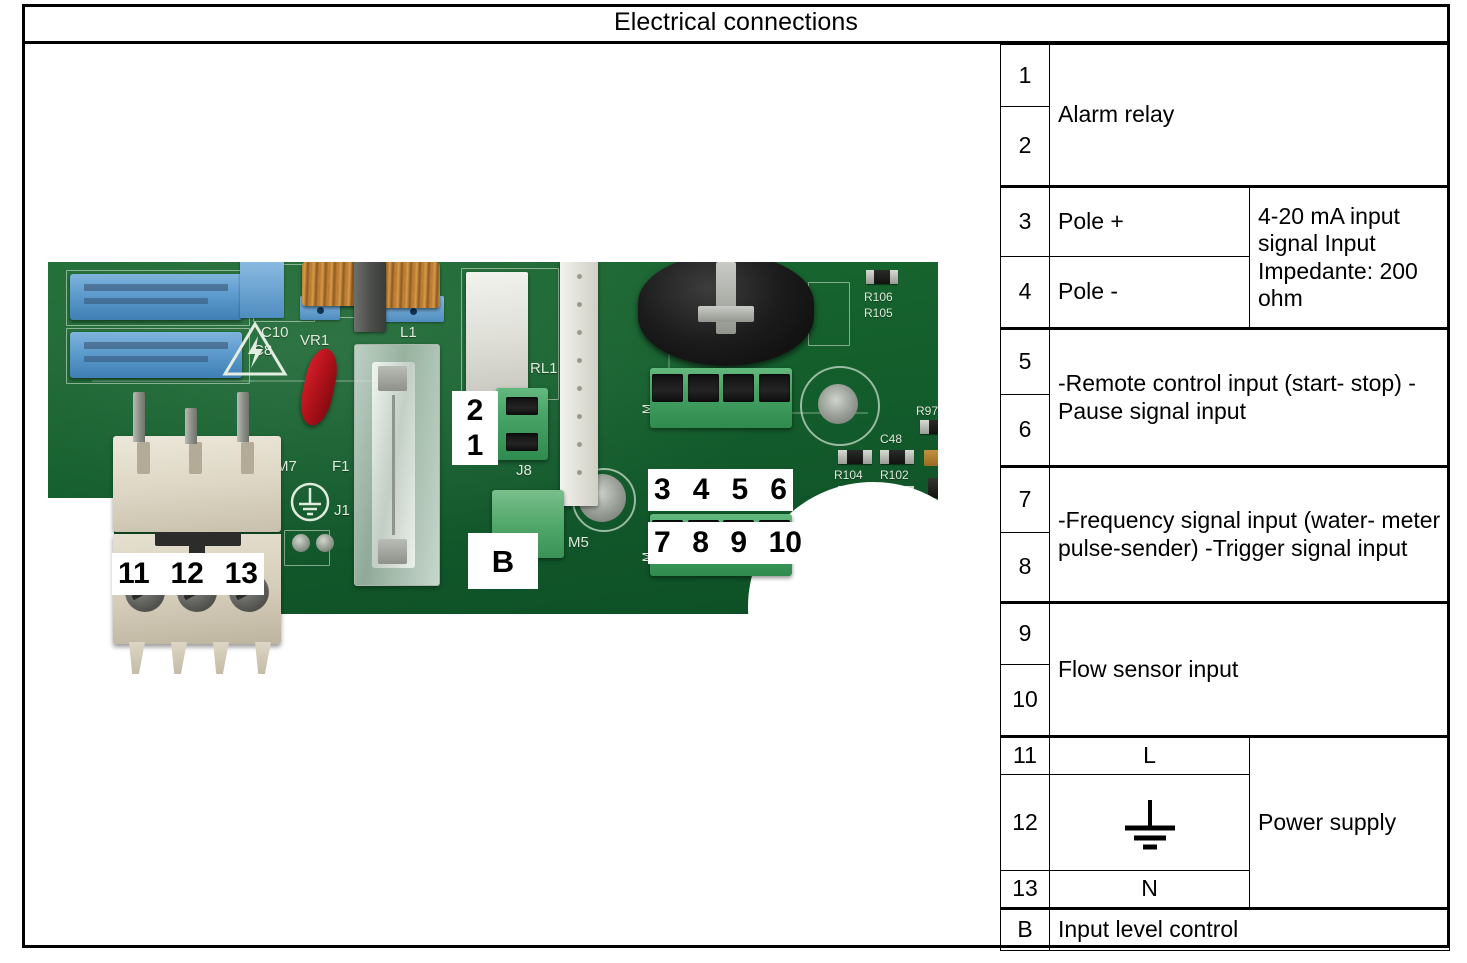  I want to click on inductor-left, so click(330, 284).